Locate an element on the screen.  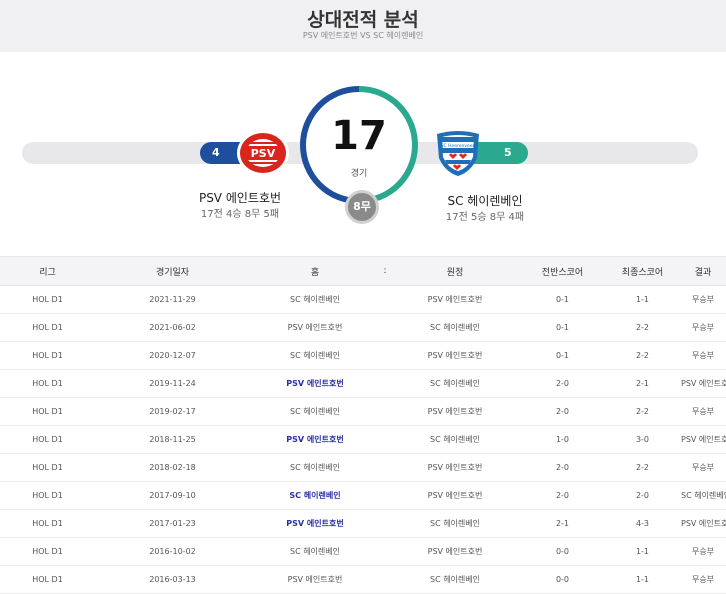
col-date: 경기일자 is located at coordinates (172, 271).